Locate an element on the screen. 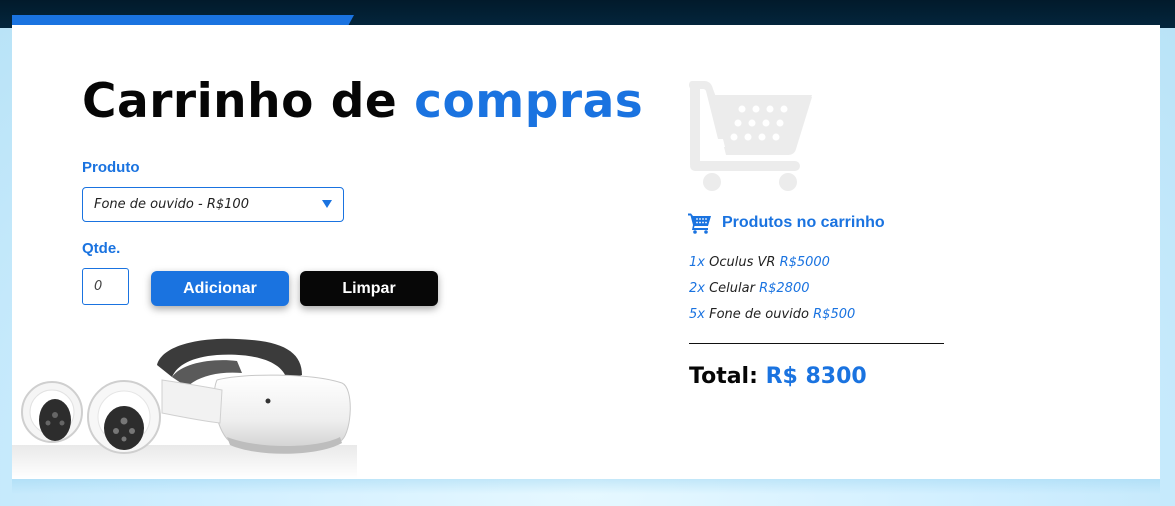 Image resolution: width=1175 pixels, height=506 pixels. cart-item-price: R$2800 is located at coordinates (784, 288).